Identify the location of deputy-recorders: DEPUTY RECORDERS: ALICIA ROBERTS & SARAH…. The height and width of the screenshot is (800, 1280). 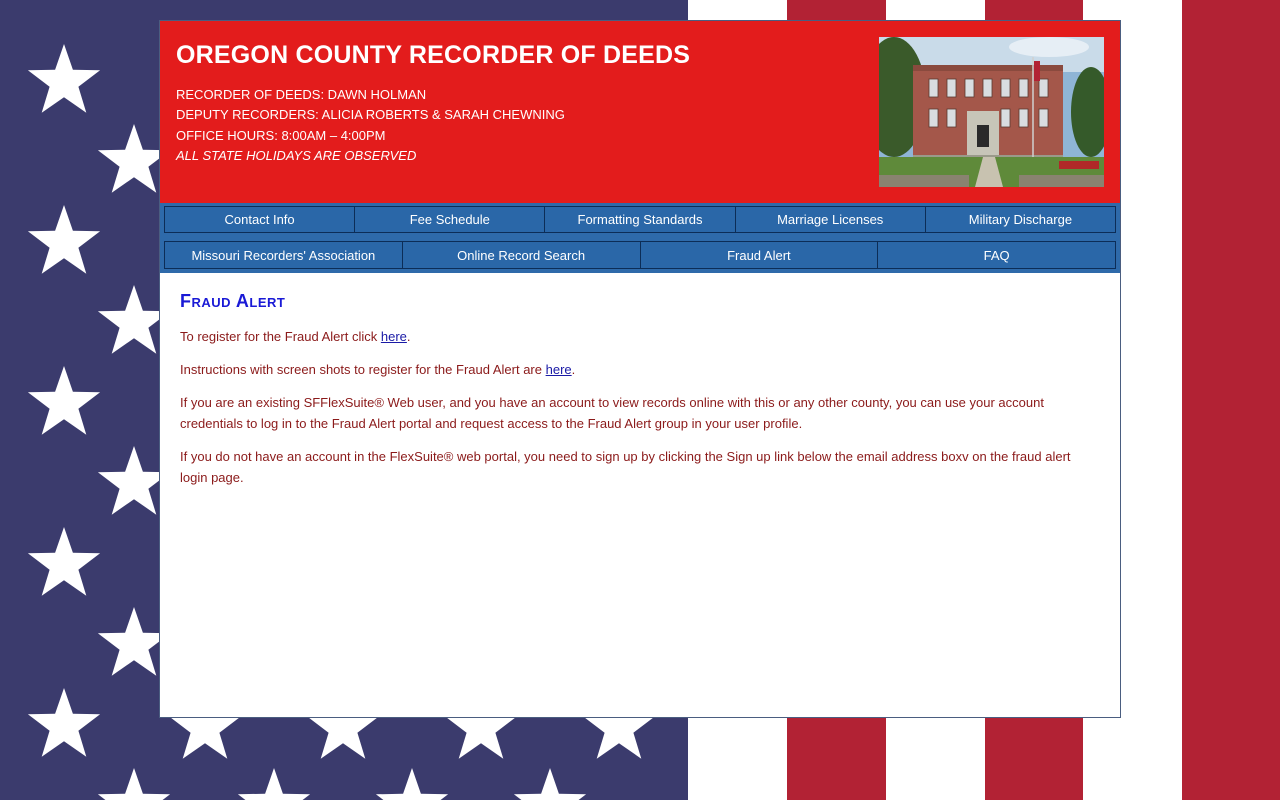
(370, 114).